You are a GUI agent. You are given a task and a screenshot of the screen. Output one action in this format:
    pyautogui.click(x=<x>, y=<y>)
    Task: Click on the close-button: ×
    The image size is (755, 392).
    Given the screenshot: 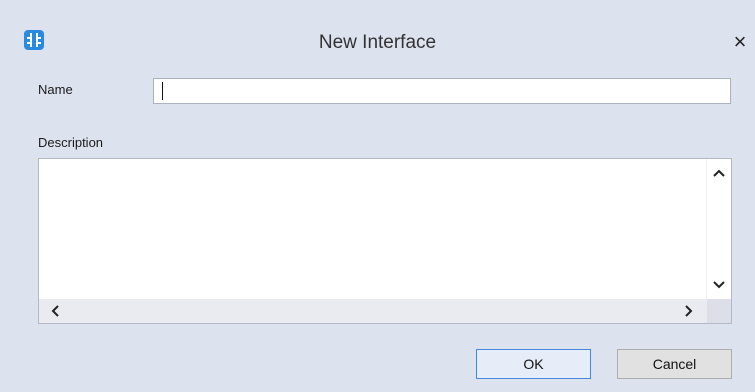 What is the action you would take?
    pyautogui.click(x=740, y=42)
    